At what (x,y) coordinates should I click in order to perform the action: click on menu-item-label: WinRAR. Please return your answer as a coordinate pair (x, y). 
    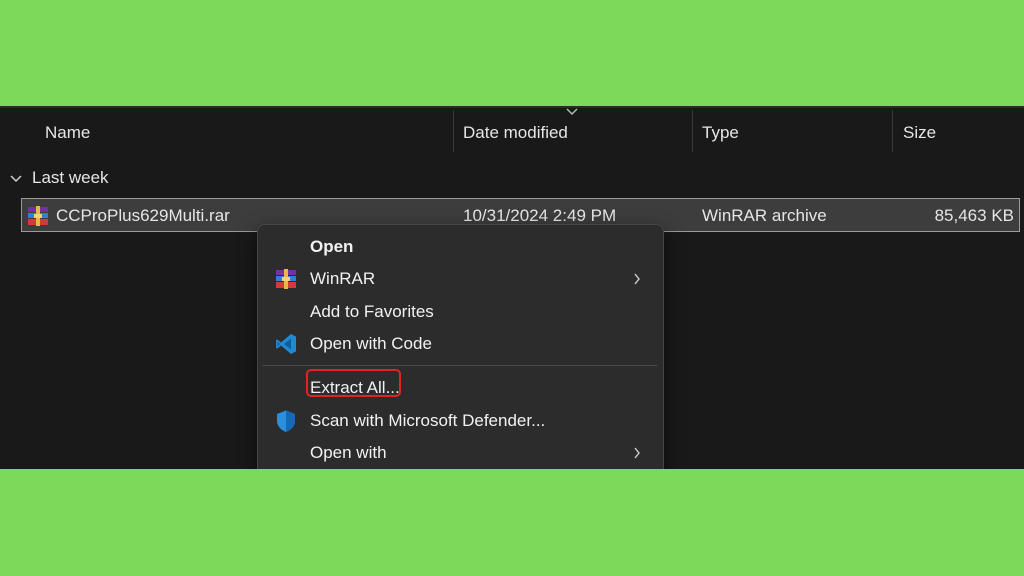
    Looking at the image, I should click on (343, 278).